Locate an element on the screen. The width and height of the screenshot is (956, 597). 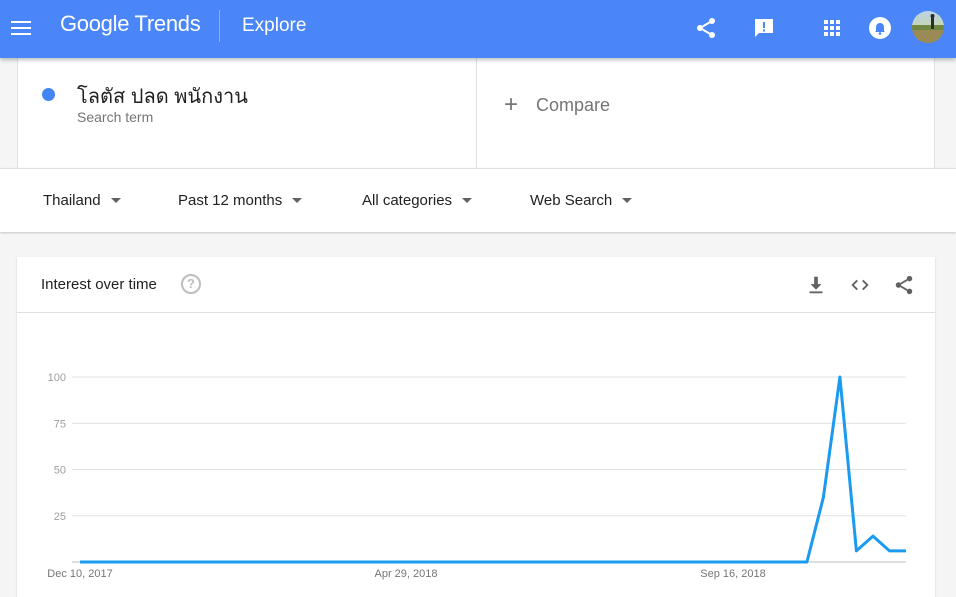
google-trends-logo: Google Trends is located at coordinates (130, 24).